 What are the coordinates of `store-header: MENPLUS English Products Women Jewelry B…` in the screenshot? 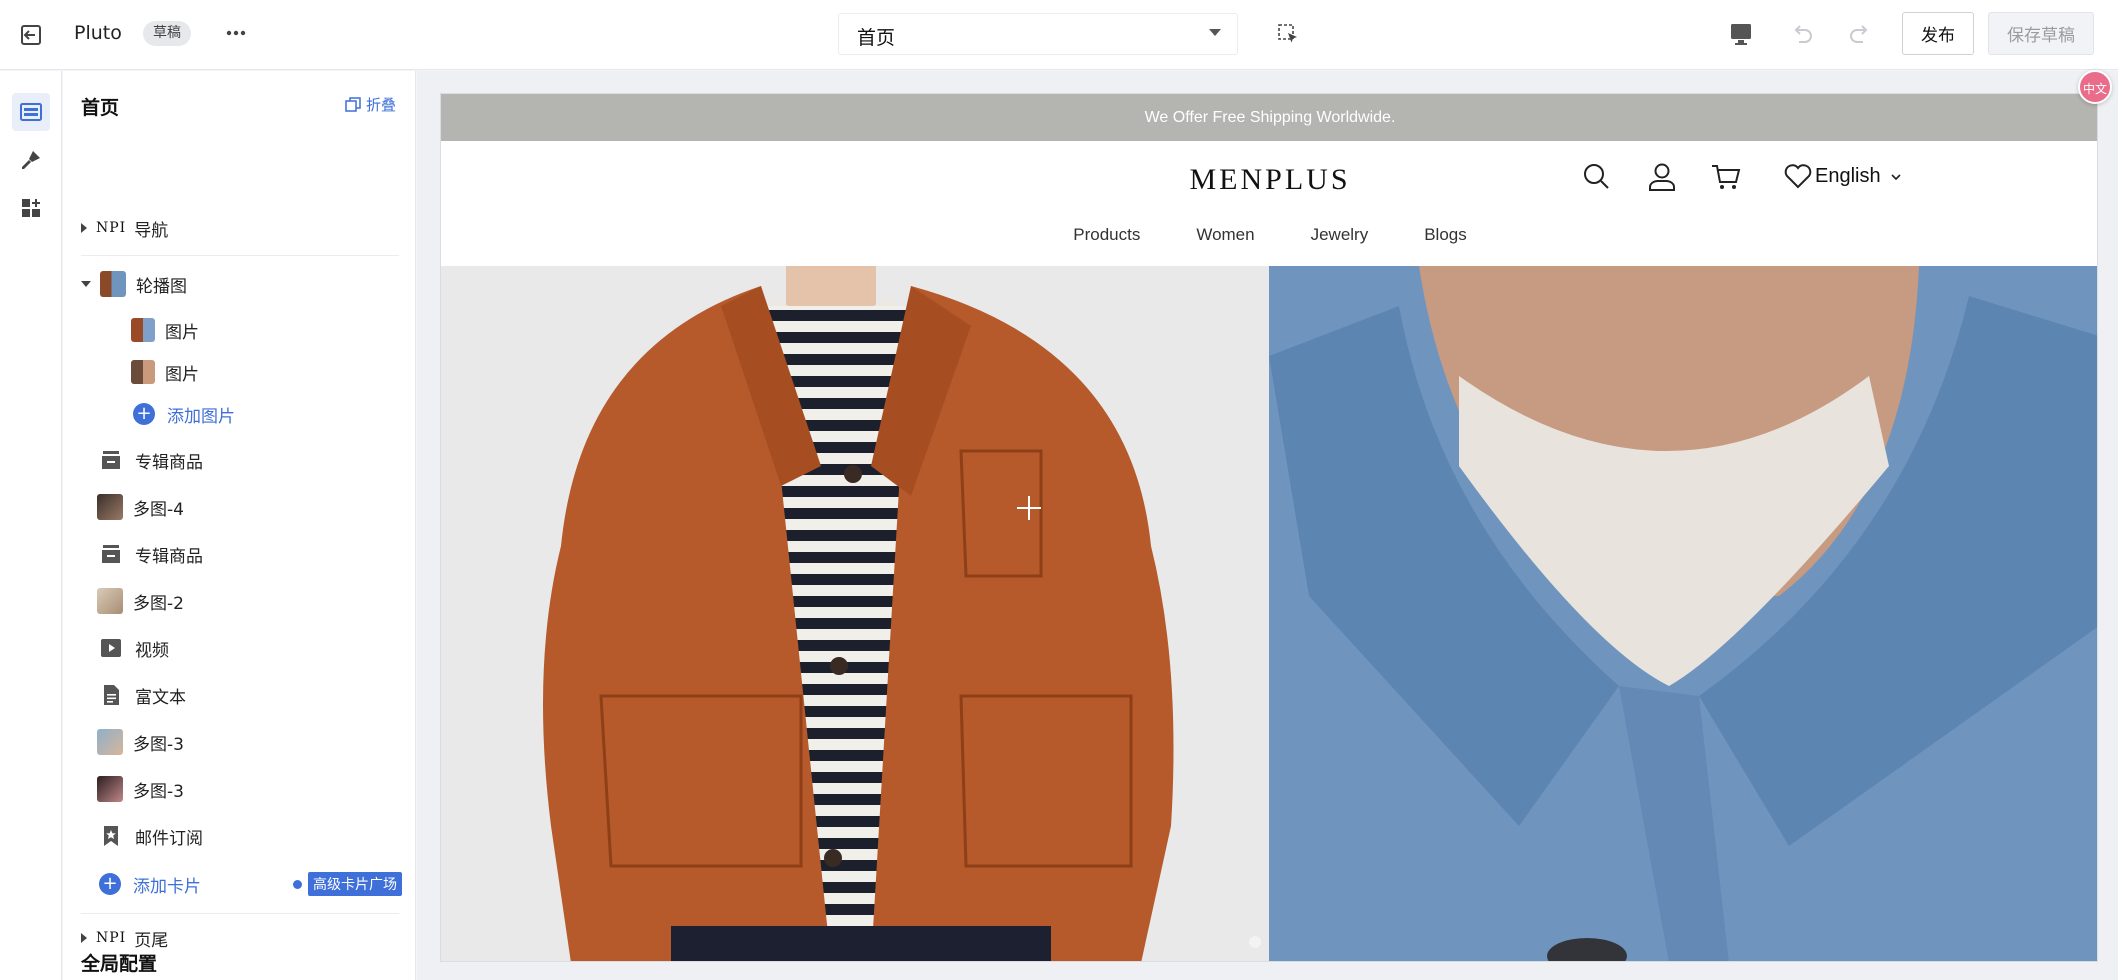 It's located at (1269, 203).